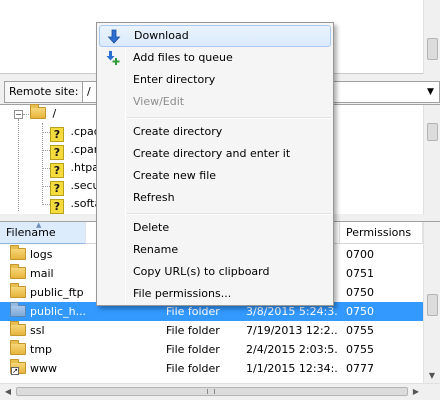 The image size is (440, 400). I want to click on menu-item-label: View/Edit, so click(159, 101).